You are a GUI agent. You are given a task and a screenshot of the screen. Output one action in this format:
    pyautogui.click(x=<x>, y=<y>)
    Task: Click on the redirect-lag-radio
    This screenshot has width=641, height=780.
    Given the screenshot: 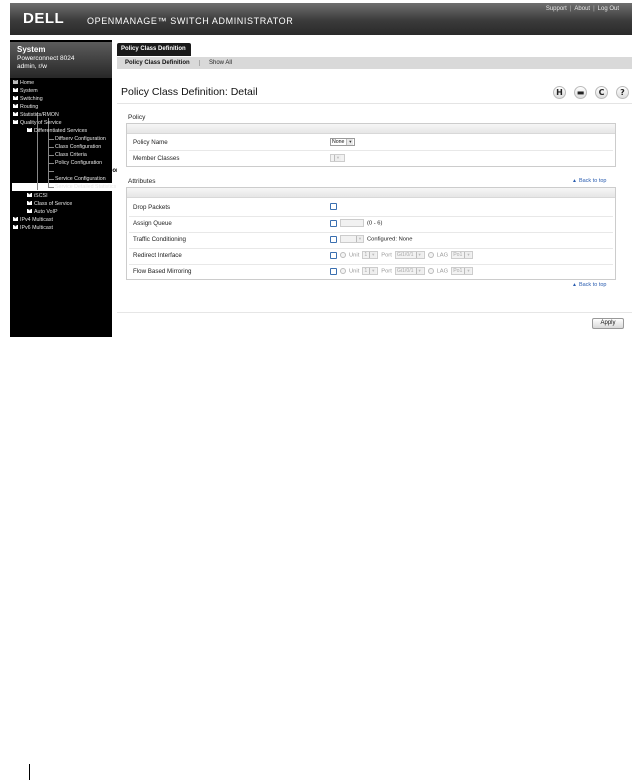 What is the action you would take?
    pyautogui.click(x=430, y=255)
    